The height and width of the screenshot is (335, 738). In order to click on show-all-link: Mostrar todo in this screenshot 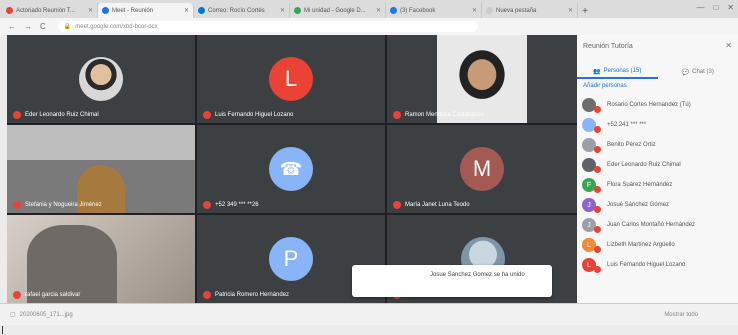, I will do `click(681, 315)`.